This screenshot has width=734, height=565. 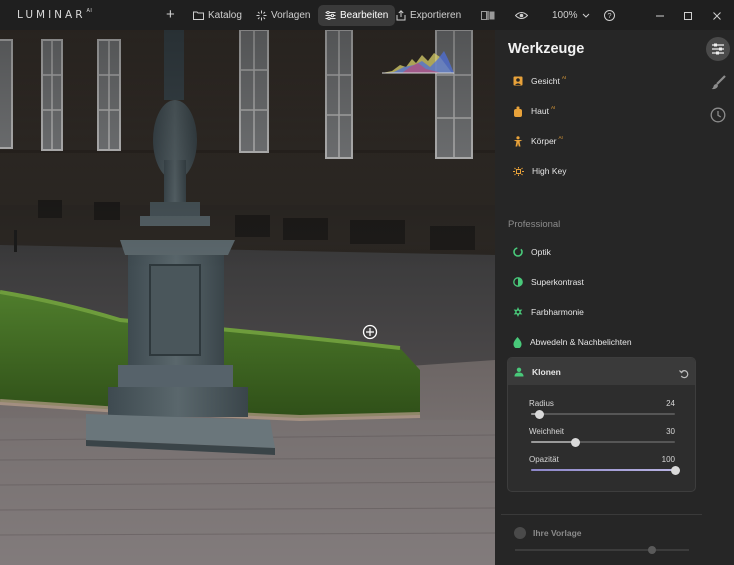 I want to click on slider-label: Weichheit, so click(x=546, y=431).